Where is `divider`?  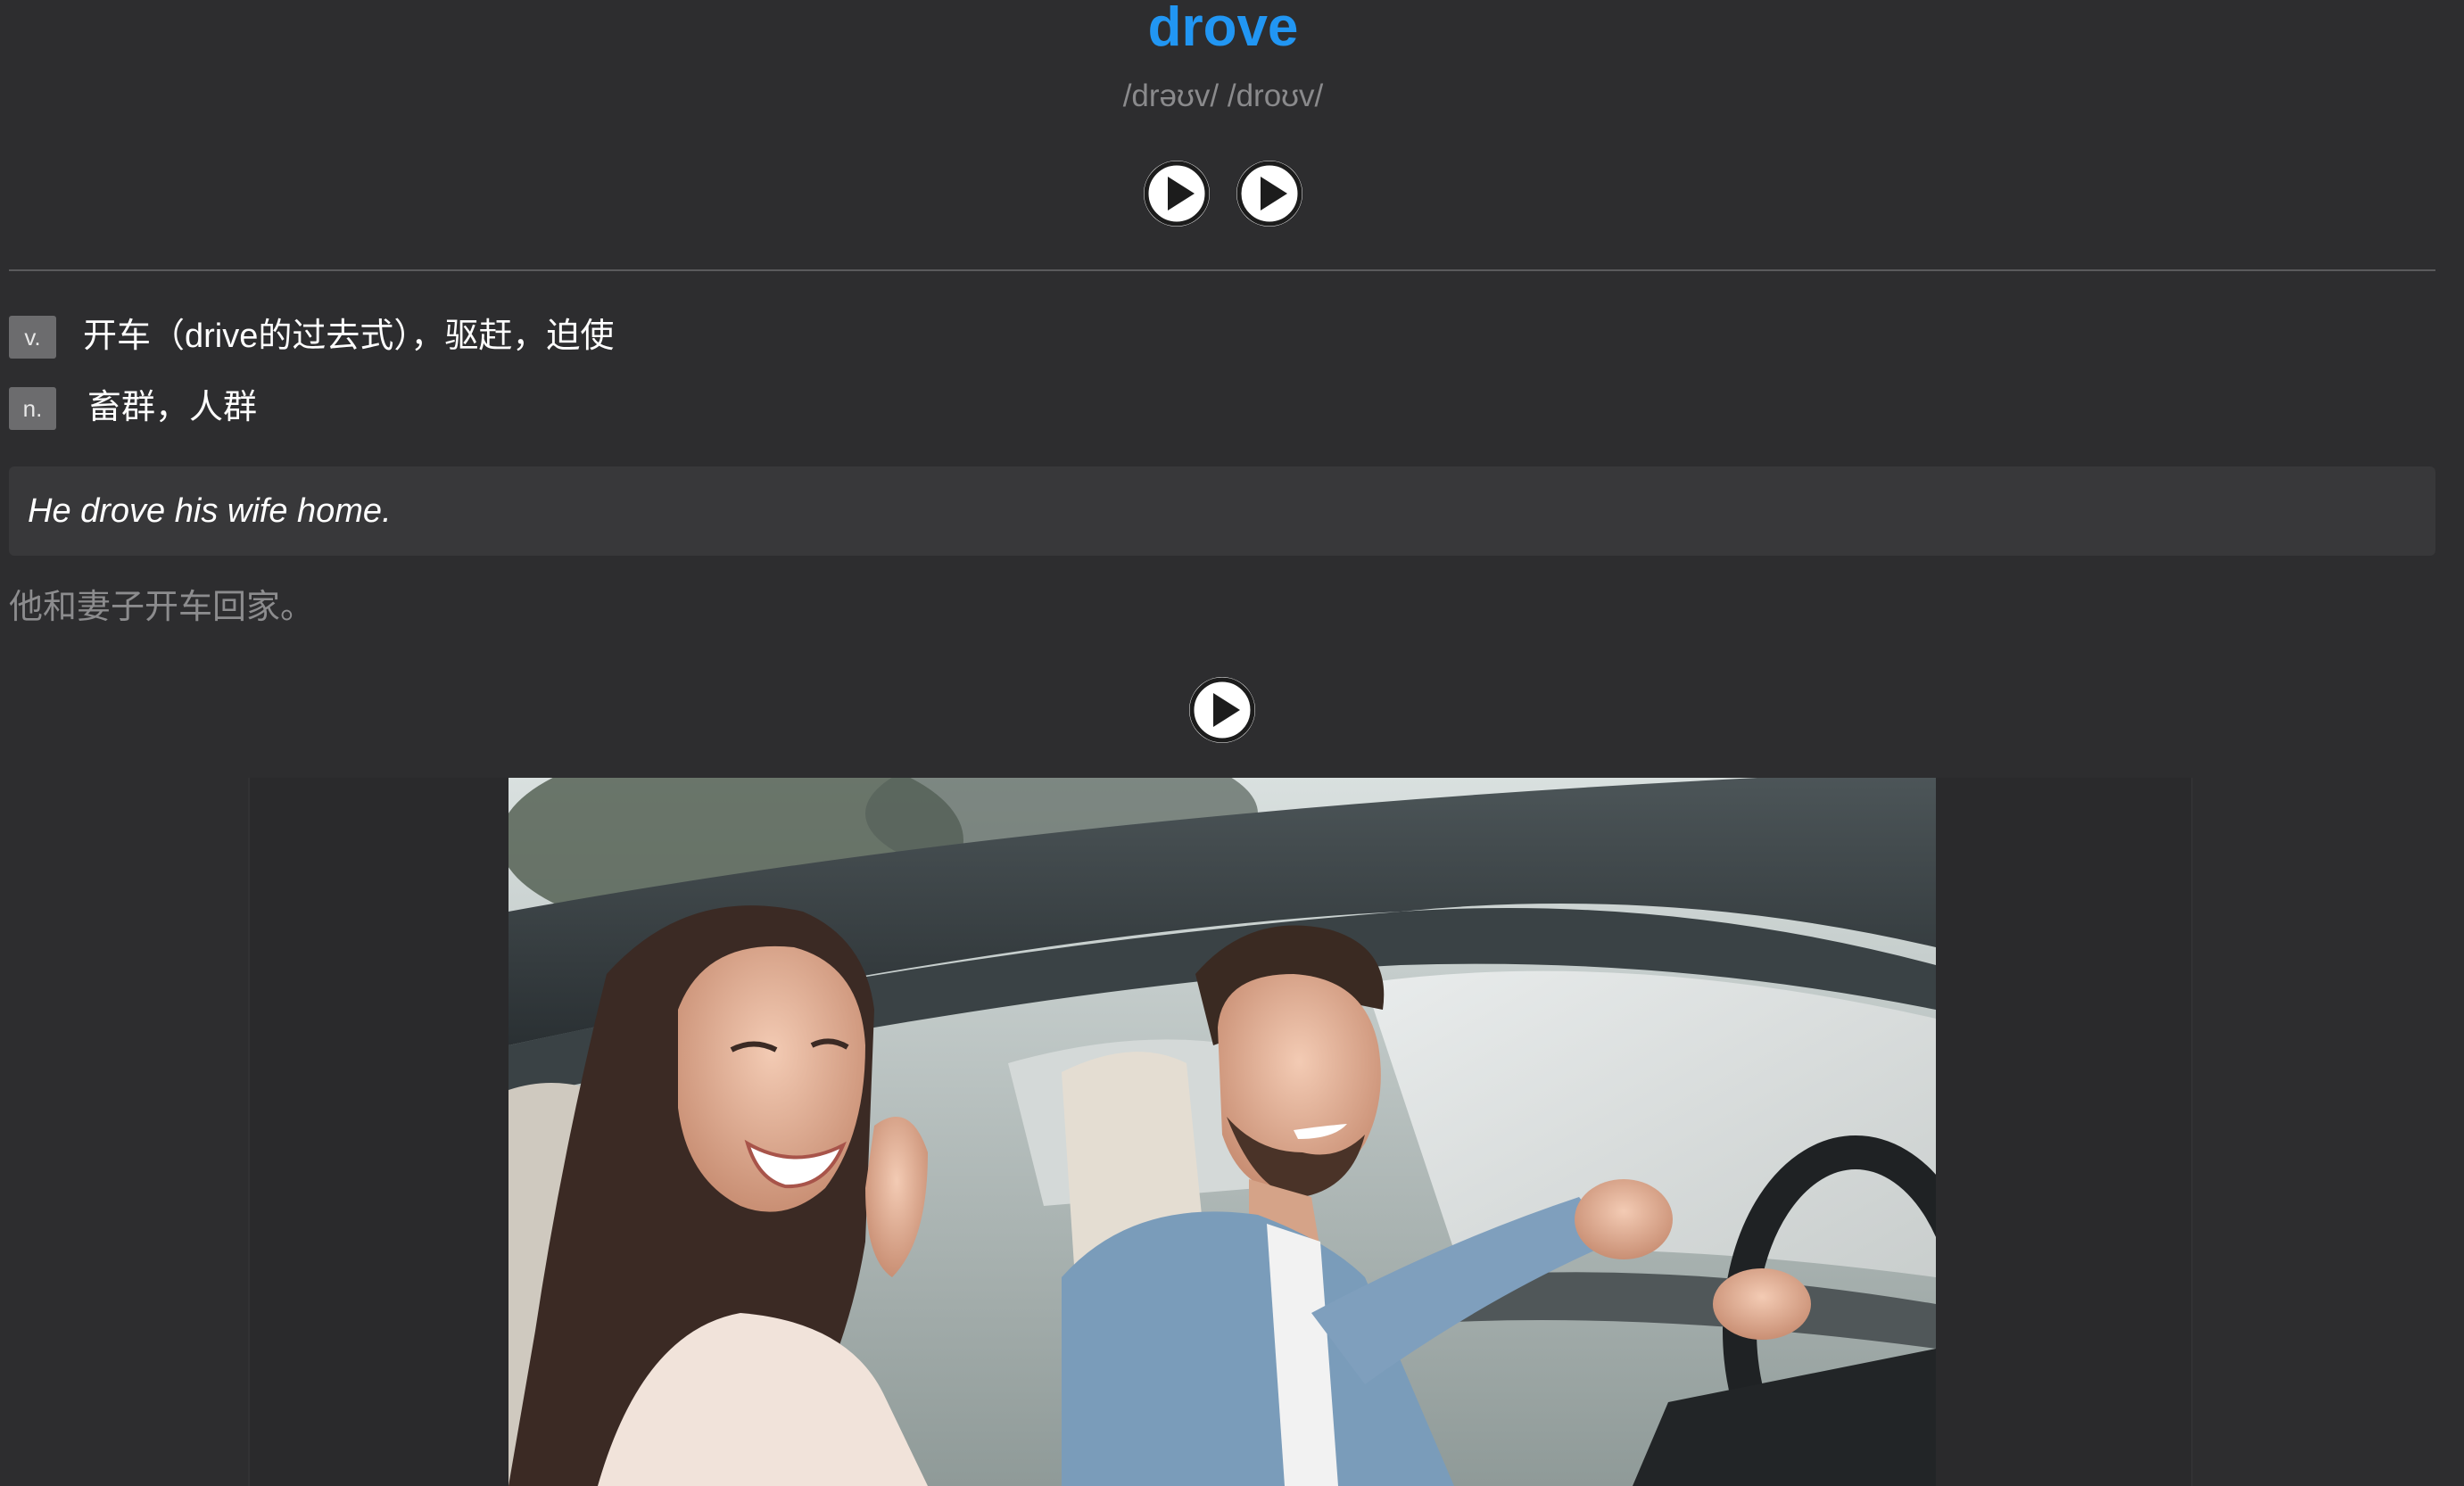 divider is located at coordinates (1222, 270).